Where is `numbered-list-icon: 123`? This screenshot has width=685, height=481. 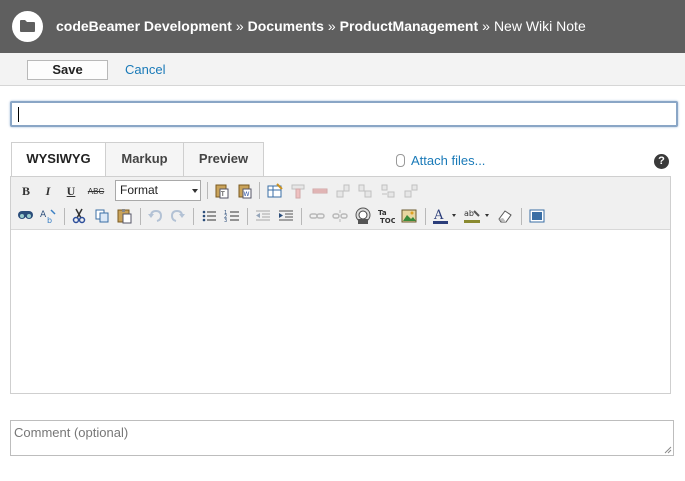
numbered-list-icon: 123 is located at coordinates (232, 216).